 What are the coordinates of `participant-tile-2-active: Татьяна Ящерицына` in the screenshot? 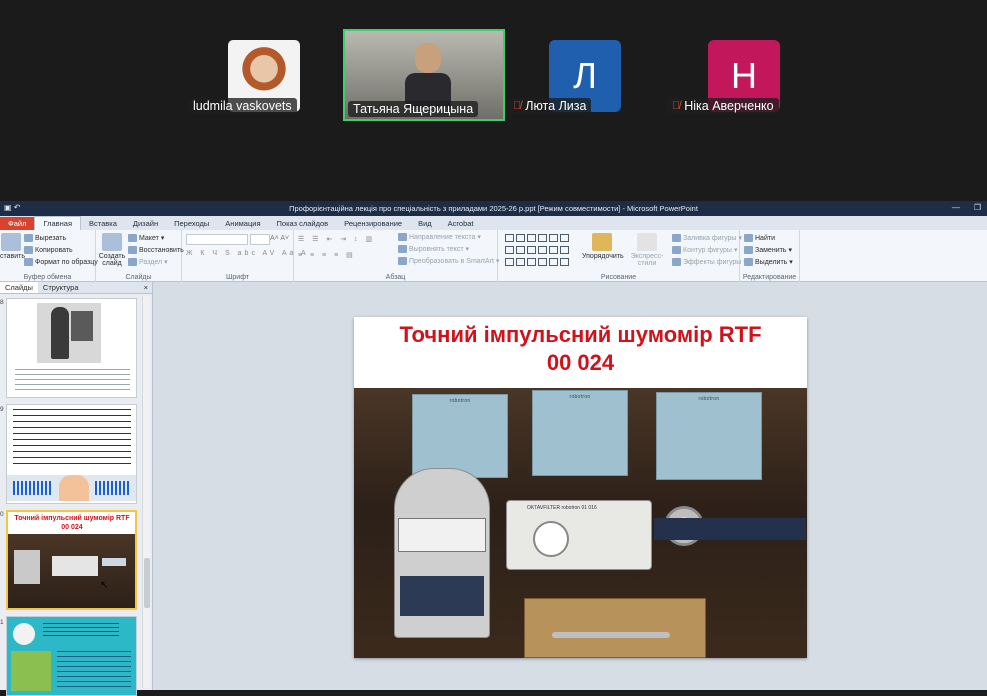 It's located at (424, 75).